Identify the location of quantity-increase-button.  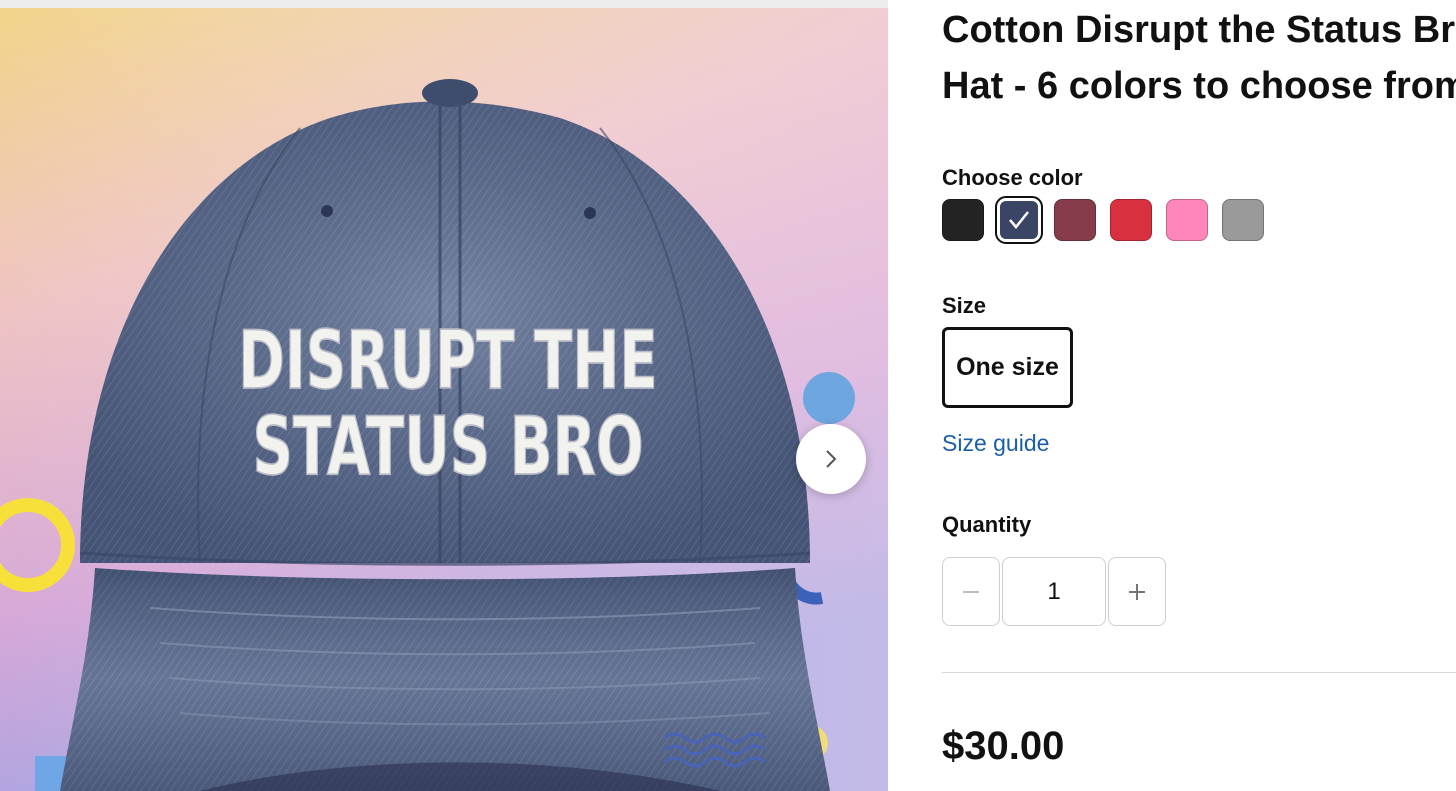
(1137, 591).